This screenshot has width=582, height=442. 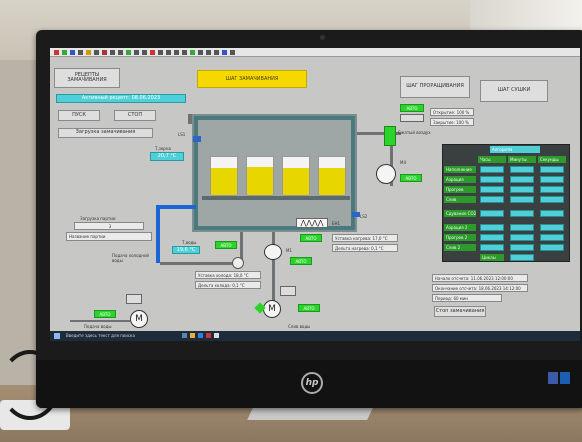 What do you see at coordinates (435, 87) in the screenshot?
I see `step-germination-button: ШАГ ПРОРАЩИВАНИЯ` at bounding box center [435, 87].